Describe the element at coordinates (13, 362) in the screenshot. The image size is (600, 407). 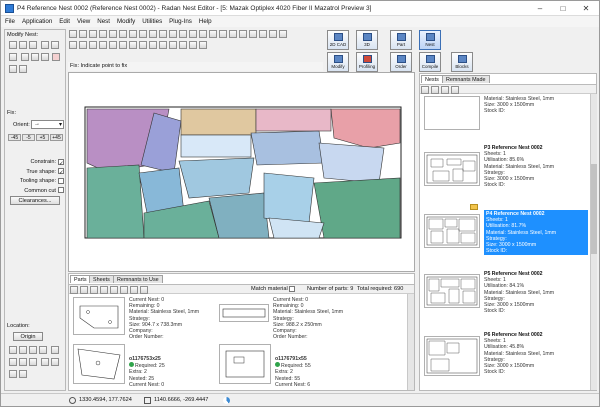
I see `snap-mid-icon` at that location.